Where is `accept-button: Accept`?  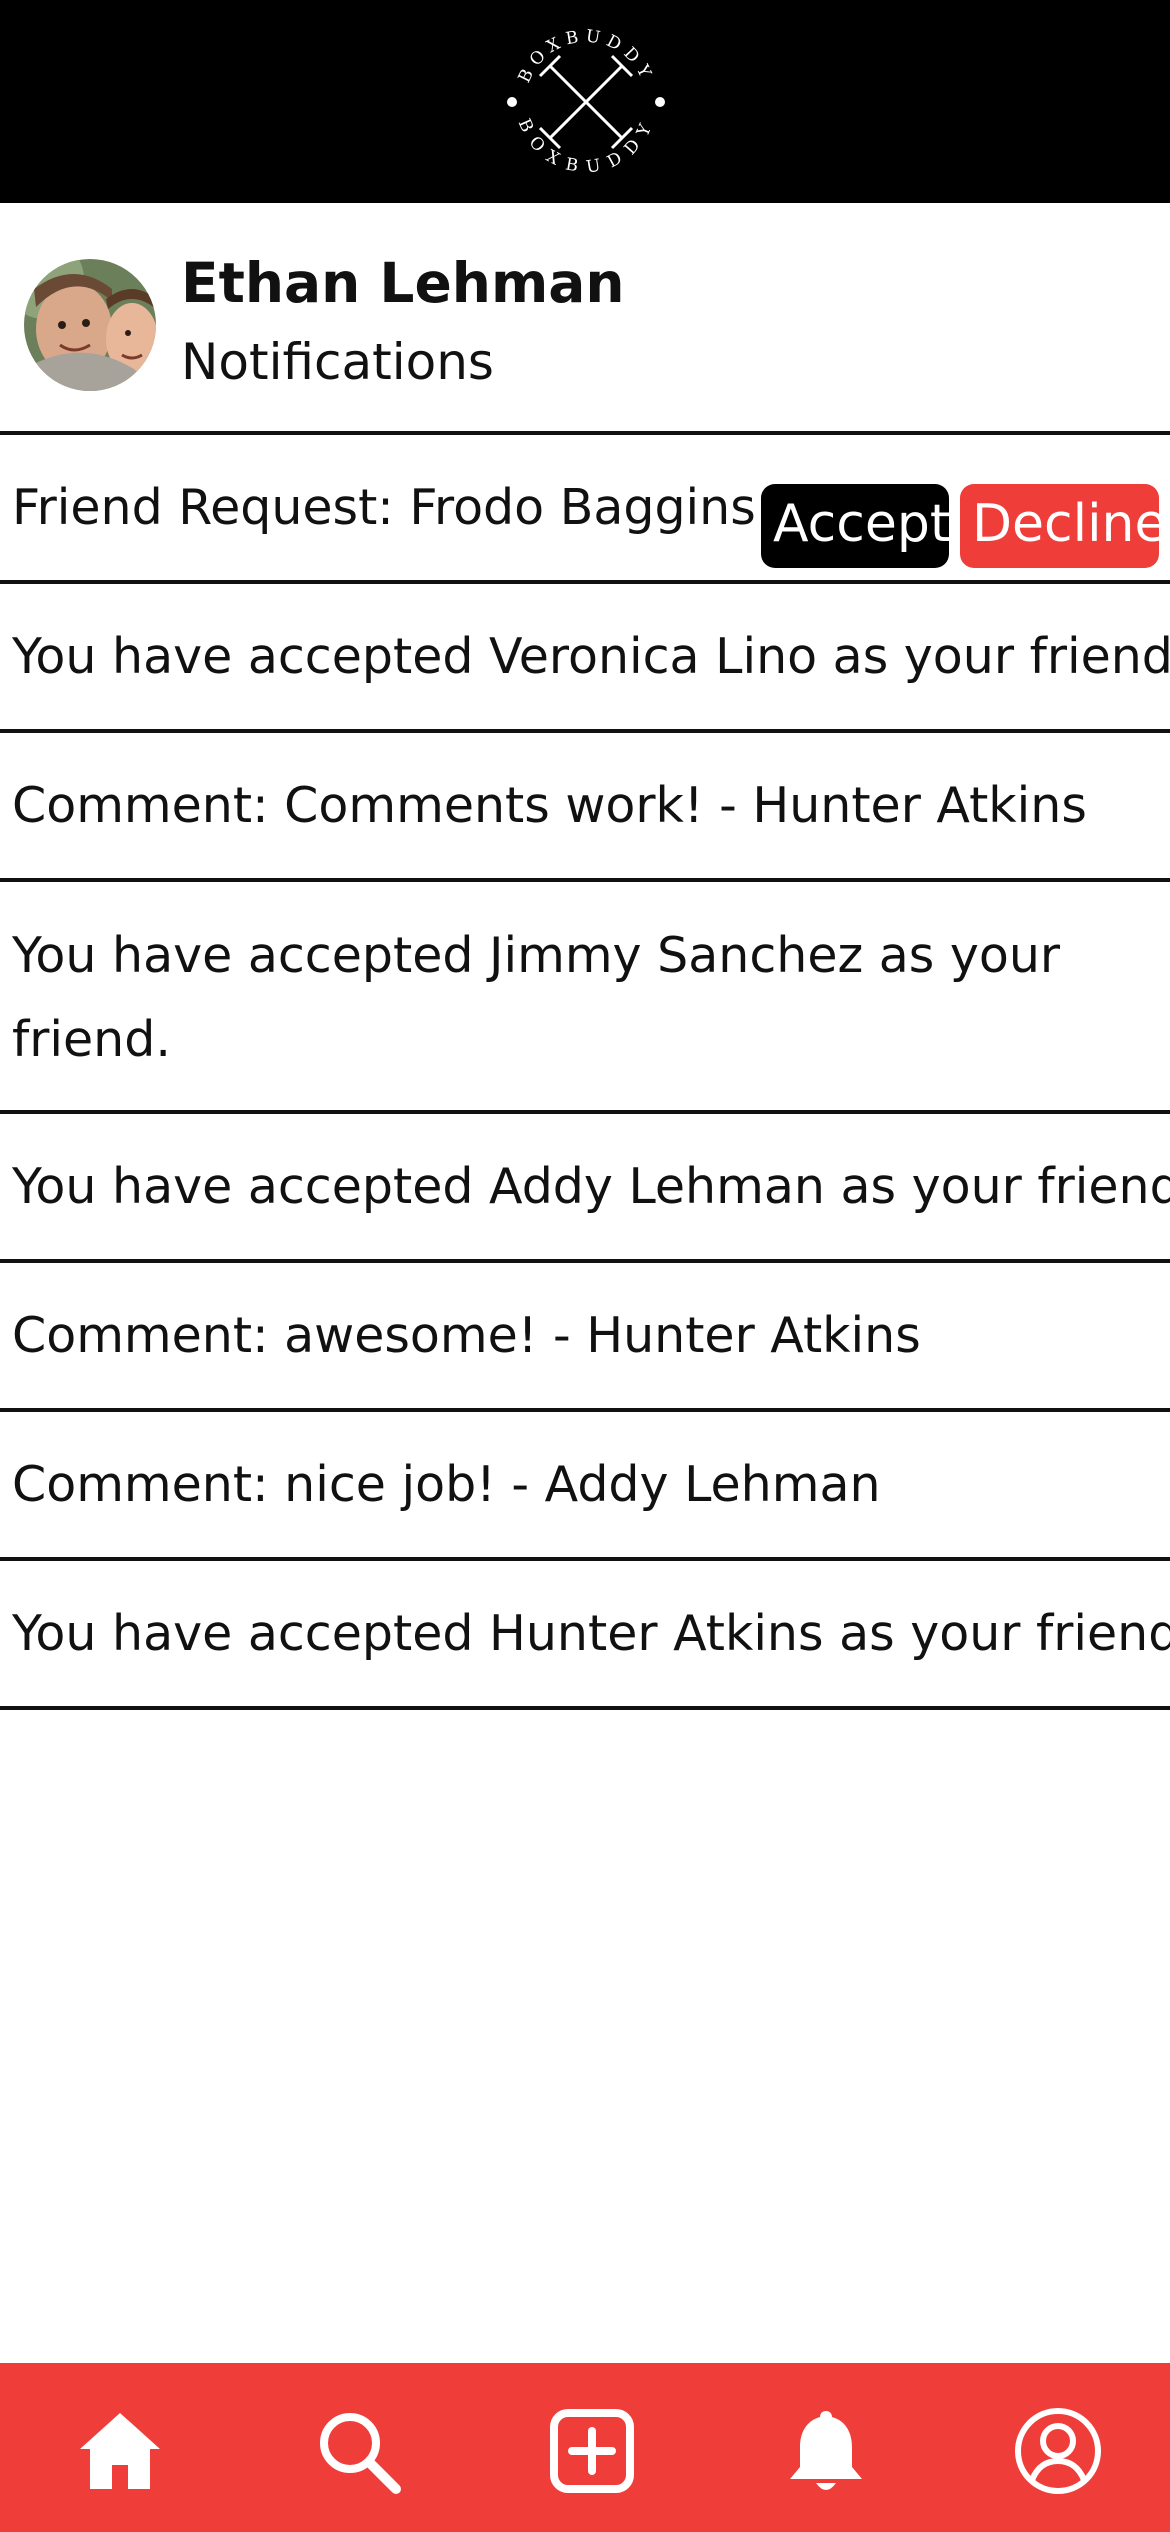 accept-button: Accept is located at coordinates (855, 526).